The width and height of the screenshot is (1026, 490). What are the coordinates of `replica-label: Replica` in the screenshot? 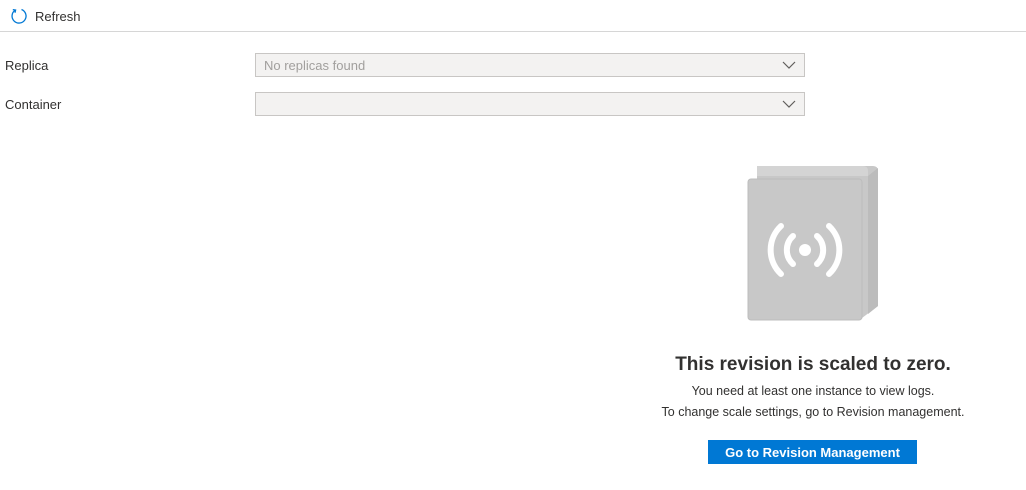 It's located at (27, 65).